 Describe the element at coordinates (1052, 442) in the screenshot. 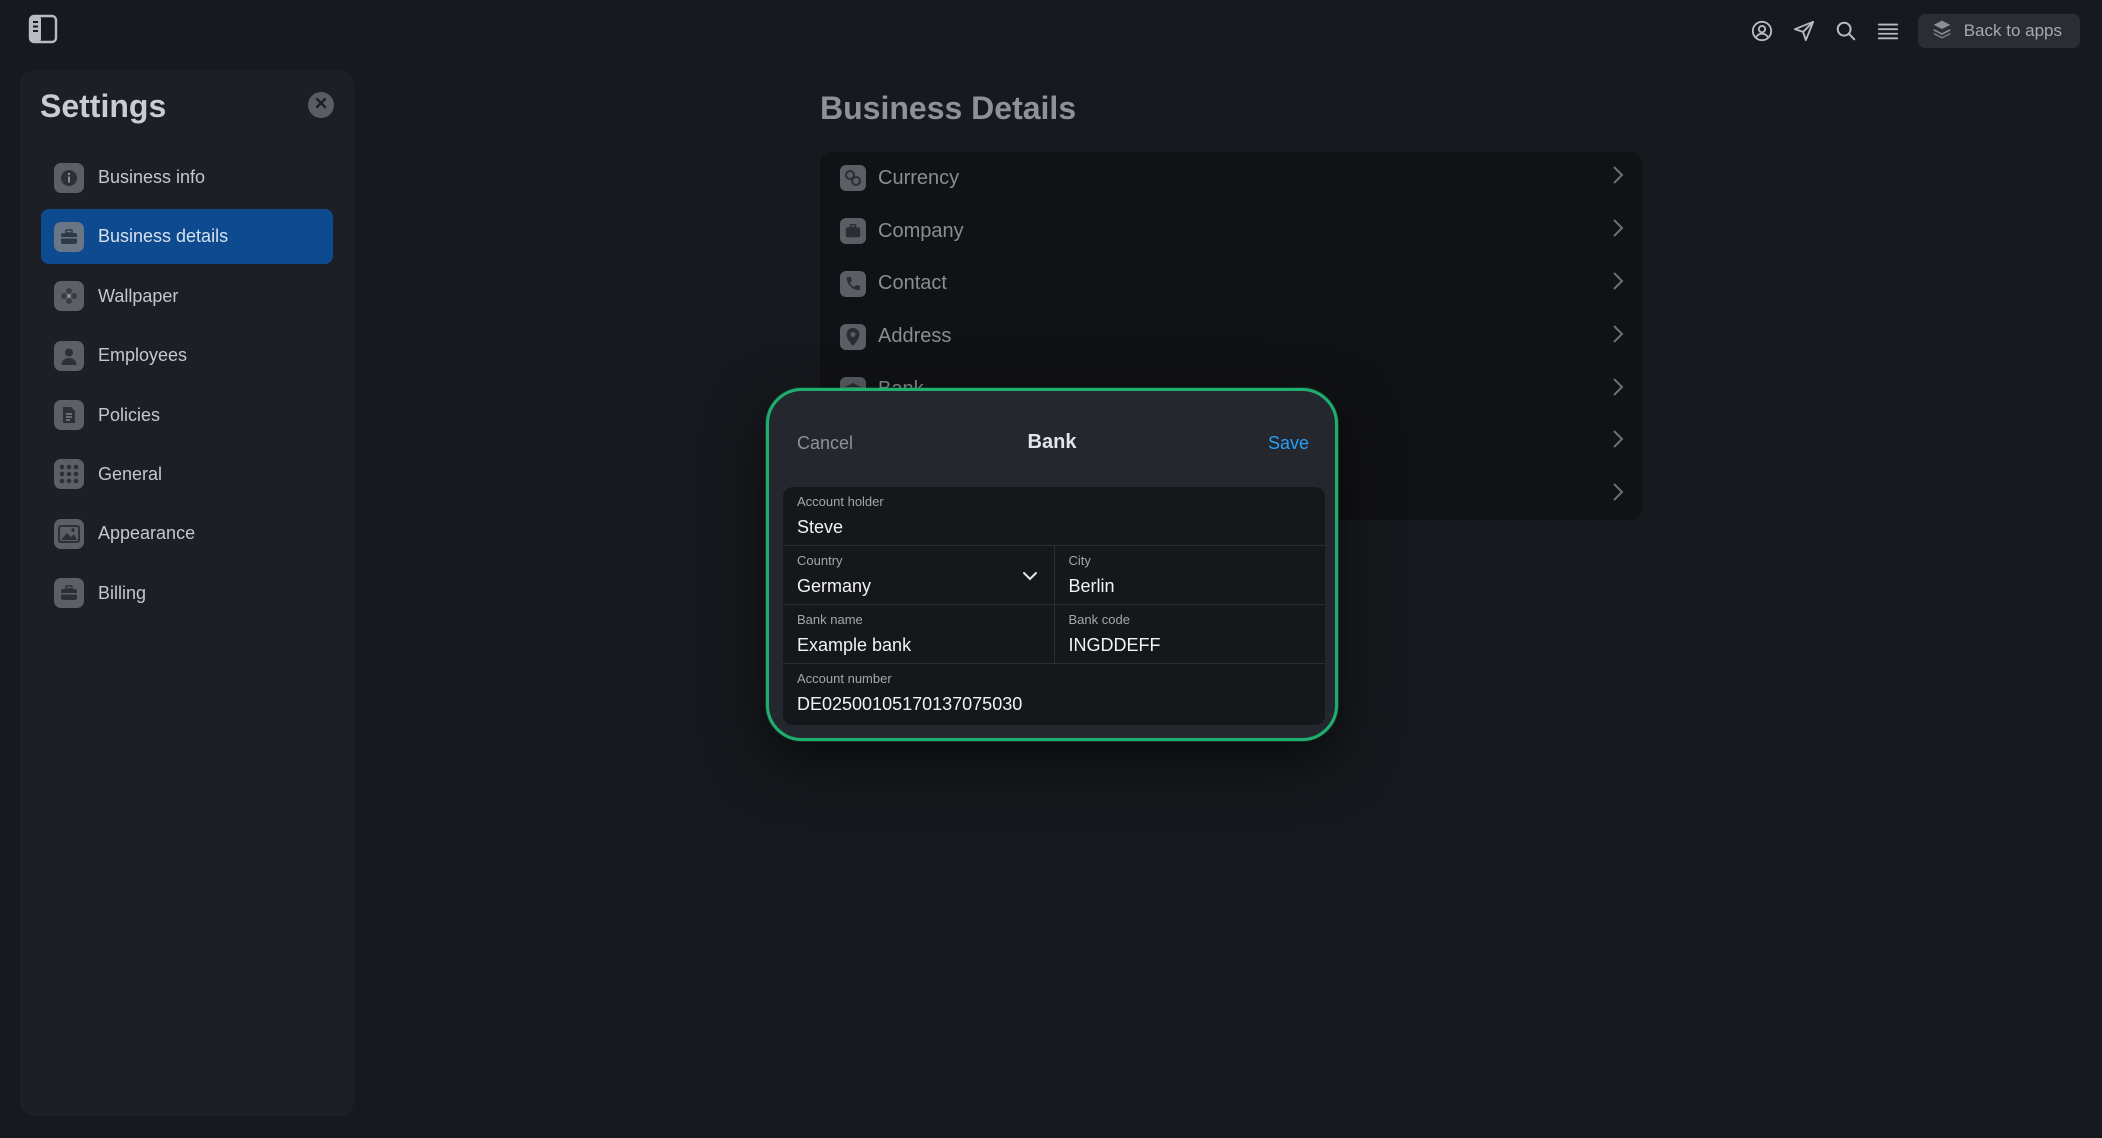

I see `modal-title: Bank` at that location.